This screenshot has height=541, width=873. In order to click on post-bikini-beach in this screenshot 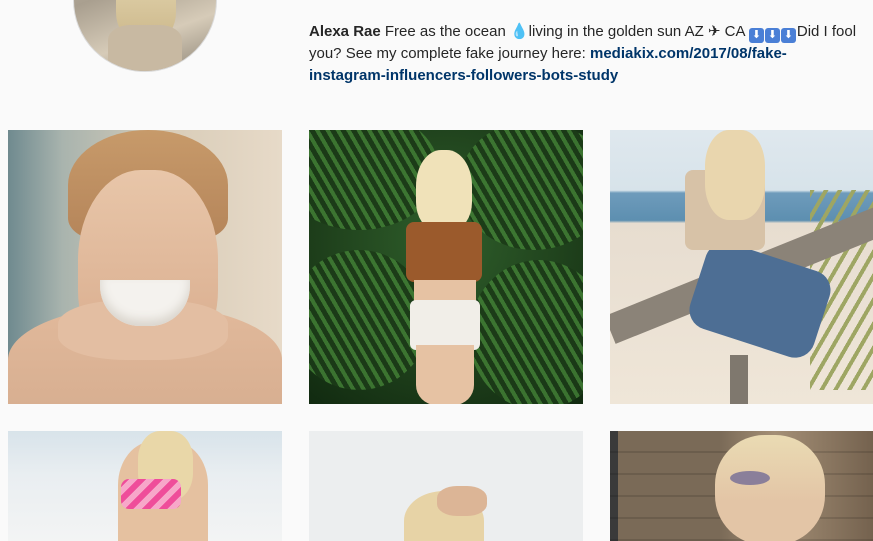, I will do `click(145, 486)`.